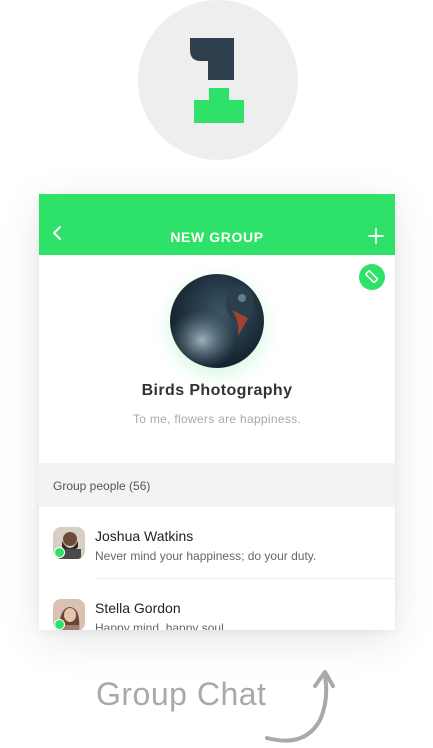 The width and height of the screenshot is (433, 748). I want to click on member-status: Happy mind, happy soul, so click(159, 625).